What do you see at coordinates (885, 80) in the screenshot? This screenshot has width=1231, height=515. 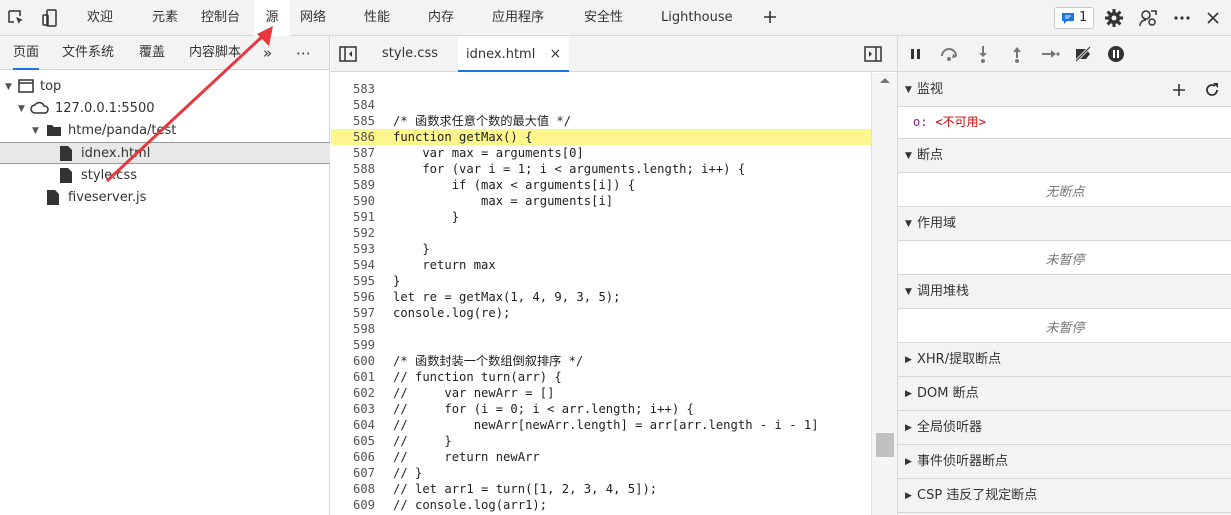 I see `scroll-up-icon` at bounding box center [885, 80].